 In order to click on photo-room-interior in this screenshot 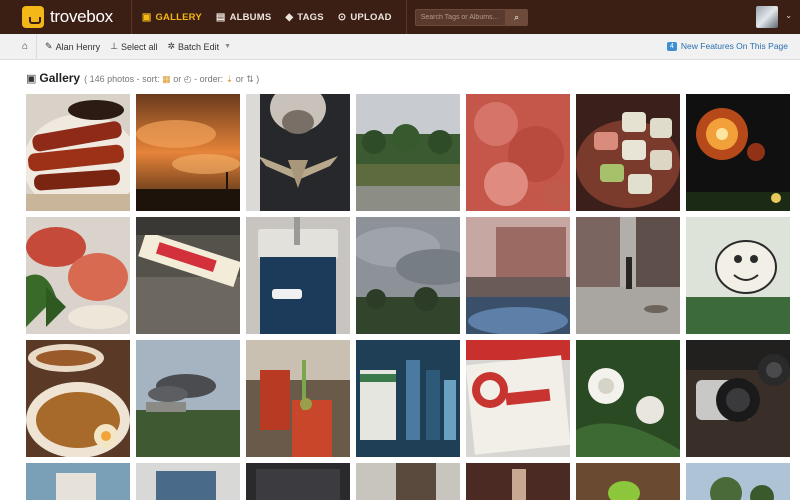, I will do `click(78, 481)`.